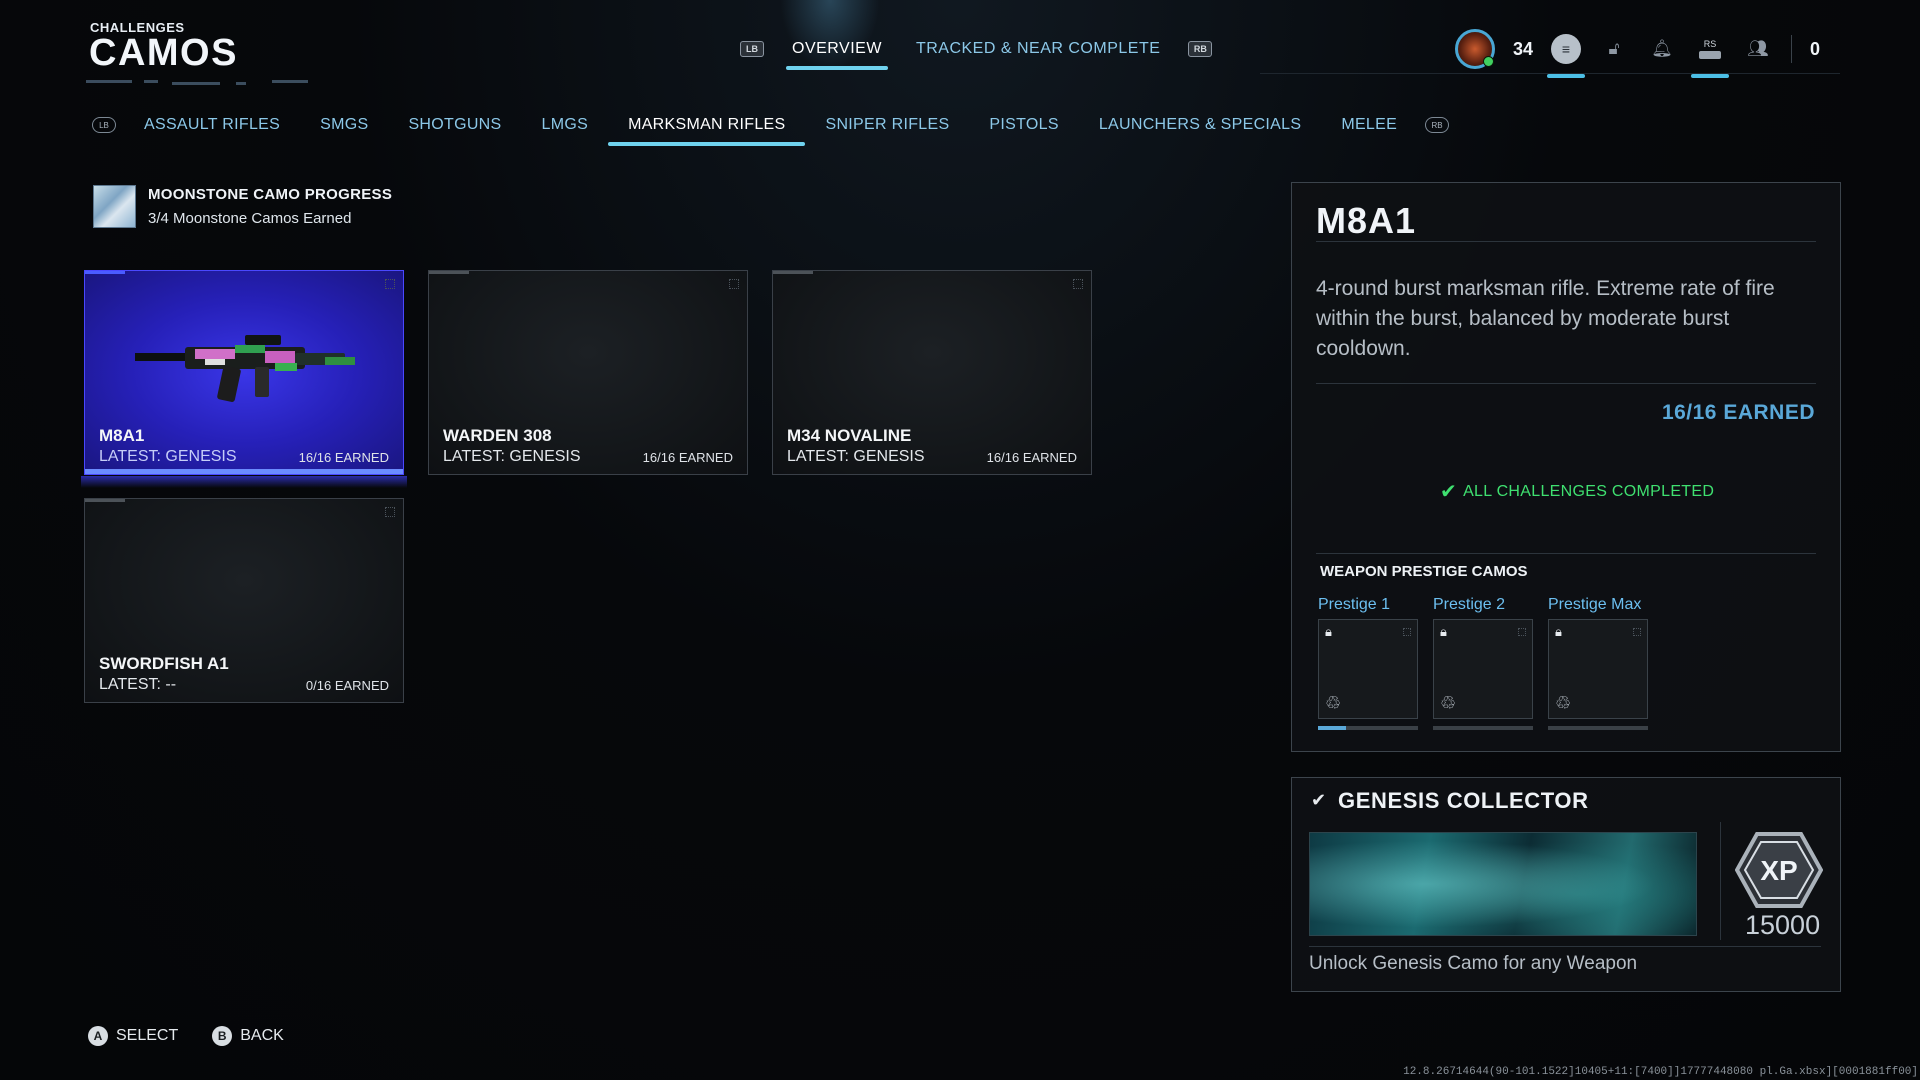 This screenshot has height=1080, width=1920. What do you see at coordinates (250, 218) in the screenshot?
I see `moonstone-progress-subtitle: 3/4 Moonstone Camos Earned` at bounding box center [250, 218].